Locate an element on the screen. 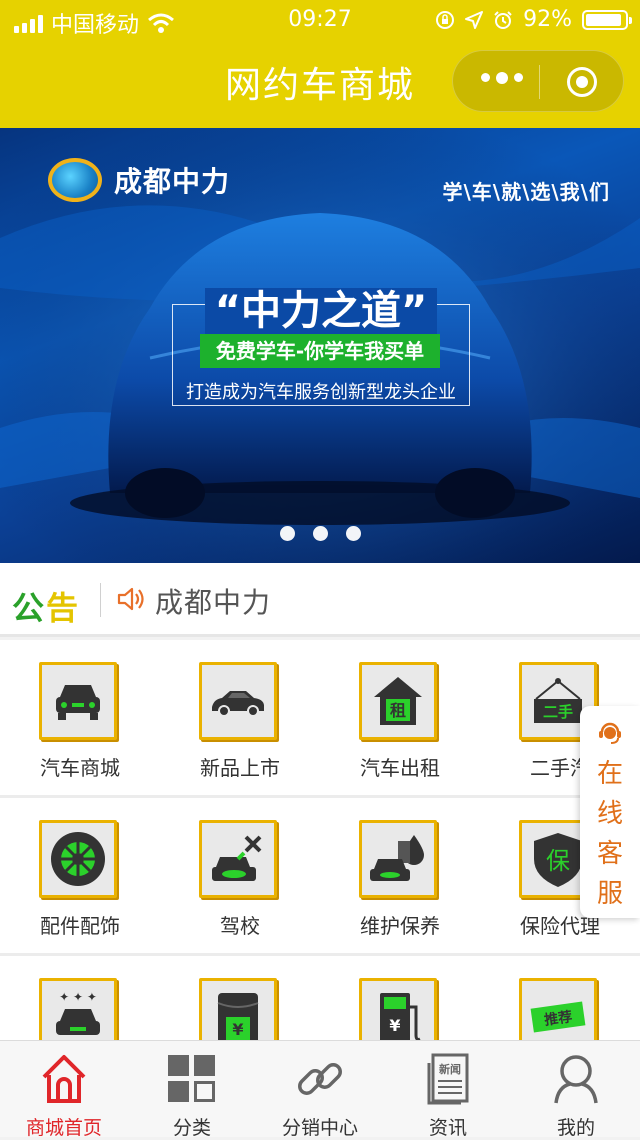  svg-text: 二手 is located at coordinates (558, 712).